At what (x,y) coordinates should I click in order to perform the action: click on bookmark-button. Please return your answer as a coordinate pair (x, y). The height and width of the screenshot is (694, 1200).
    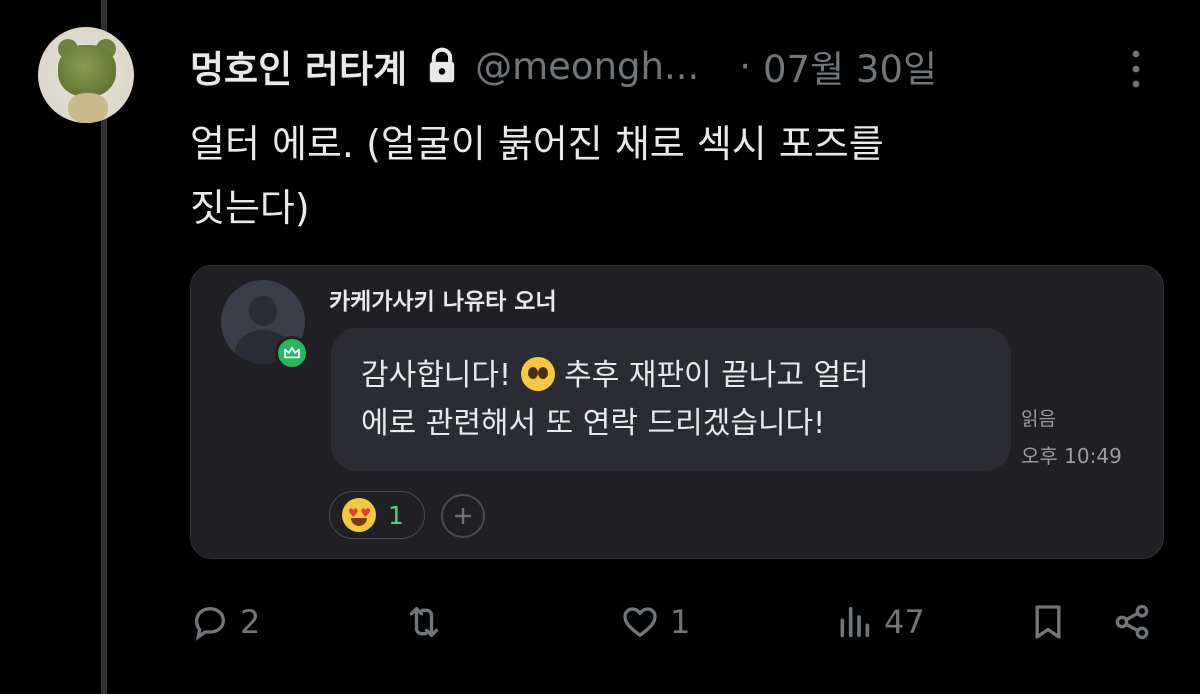
    Looking at the image, I should click on (1048, 622).